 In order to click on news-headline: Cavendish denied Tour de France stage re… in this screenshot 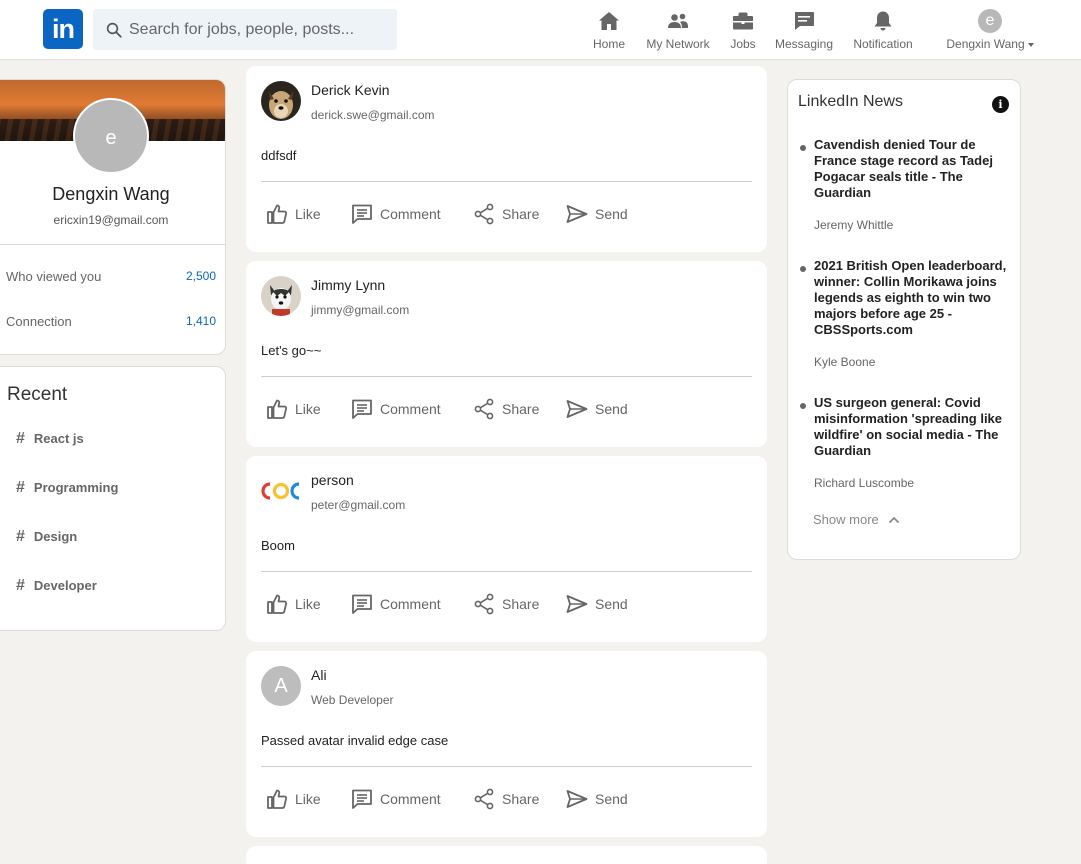, I will do `click(914, 169)`.